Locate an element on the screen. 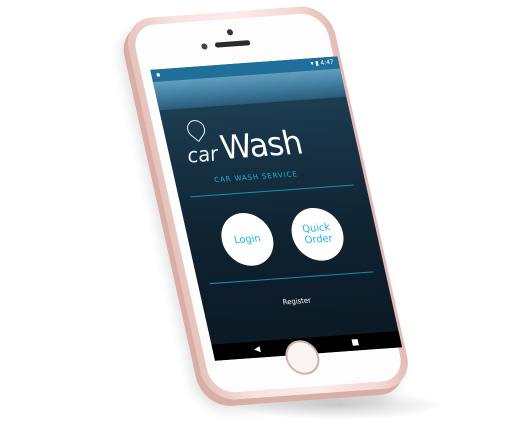  earpiece-speaker is located at coordinates (232, 44).